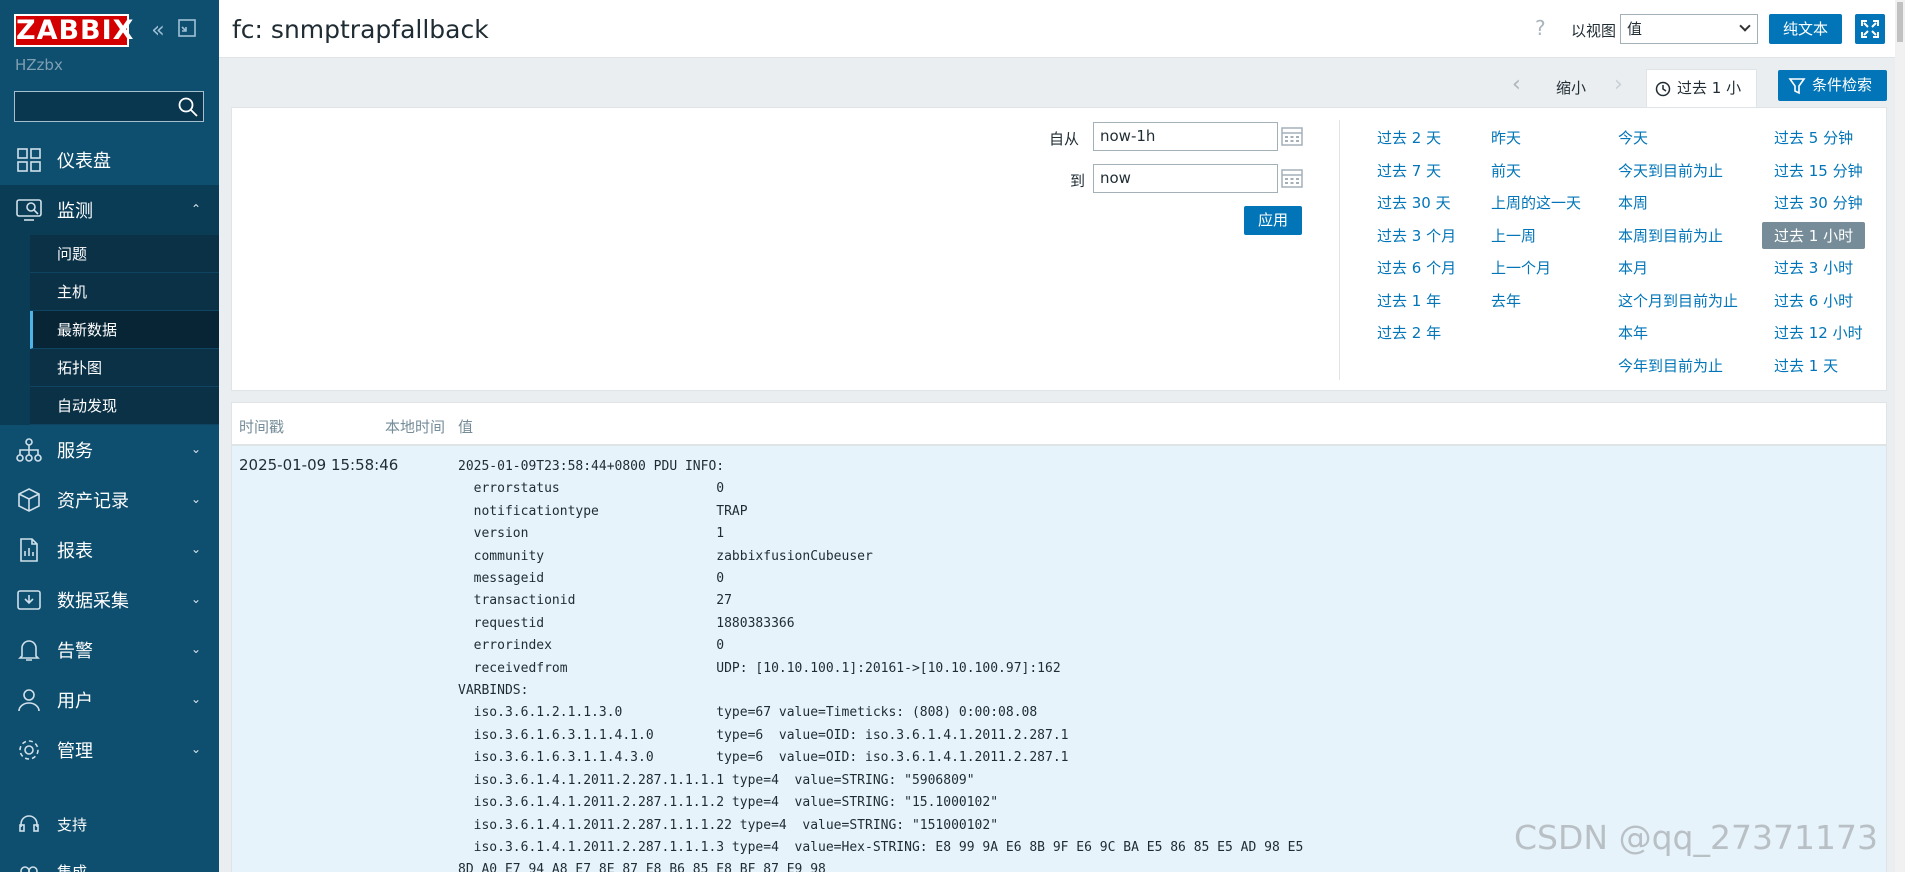 The image size is (1905, 872). I want to click on menu-item-integrations: 集成, so click(109, 860).